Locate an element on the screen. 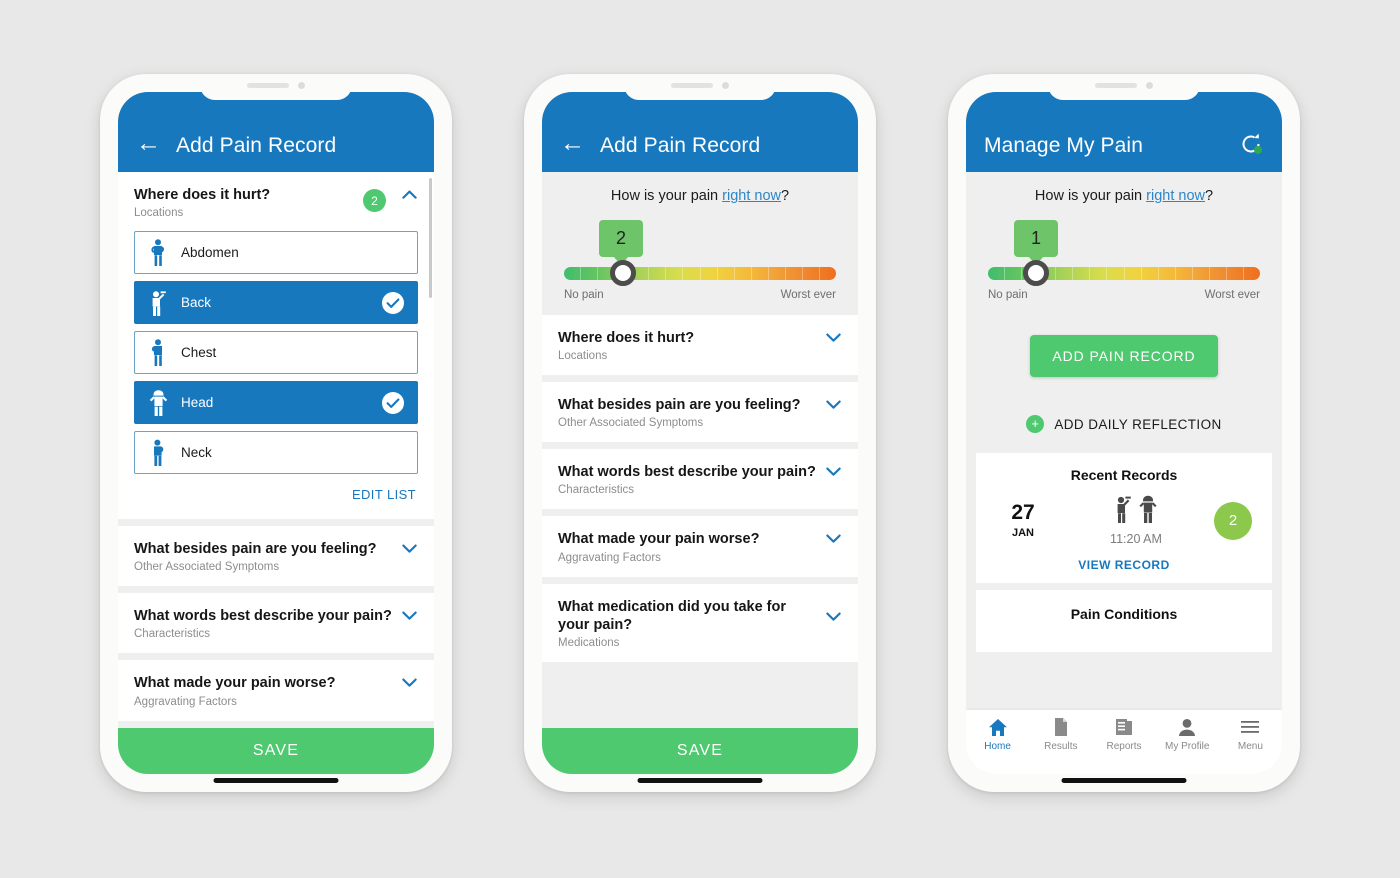 The image size is (1400, 878). sync-icon is located at coordinates (1251, 144).